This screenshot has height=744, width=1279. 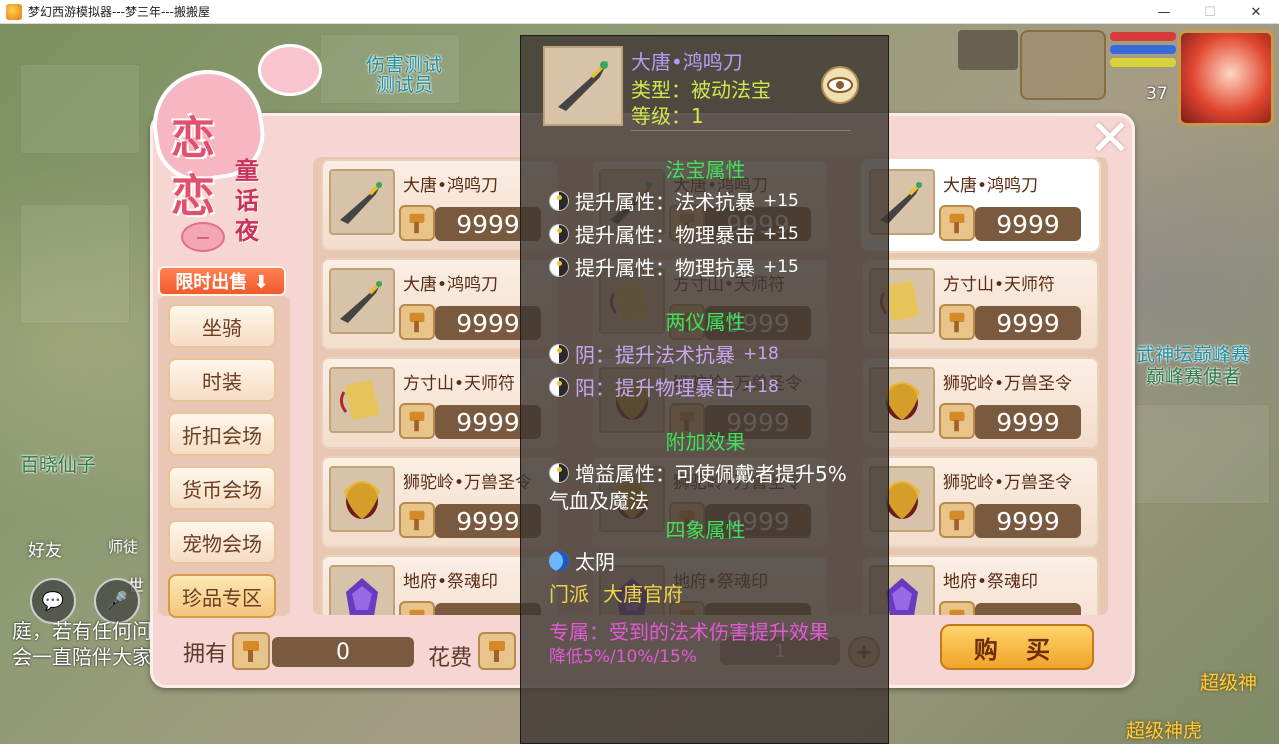 What do you see at coordinates (1193, 375) in the screenshot?
I see `npc-label-envoy: 巅峰赛使者` at bounding box center [1193, 375].